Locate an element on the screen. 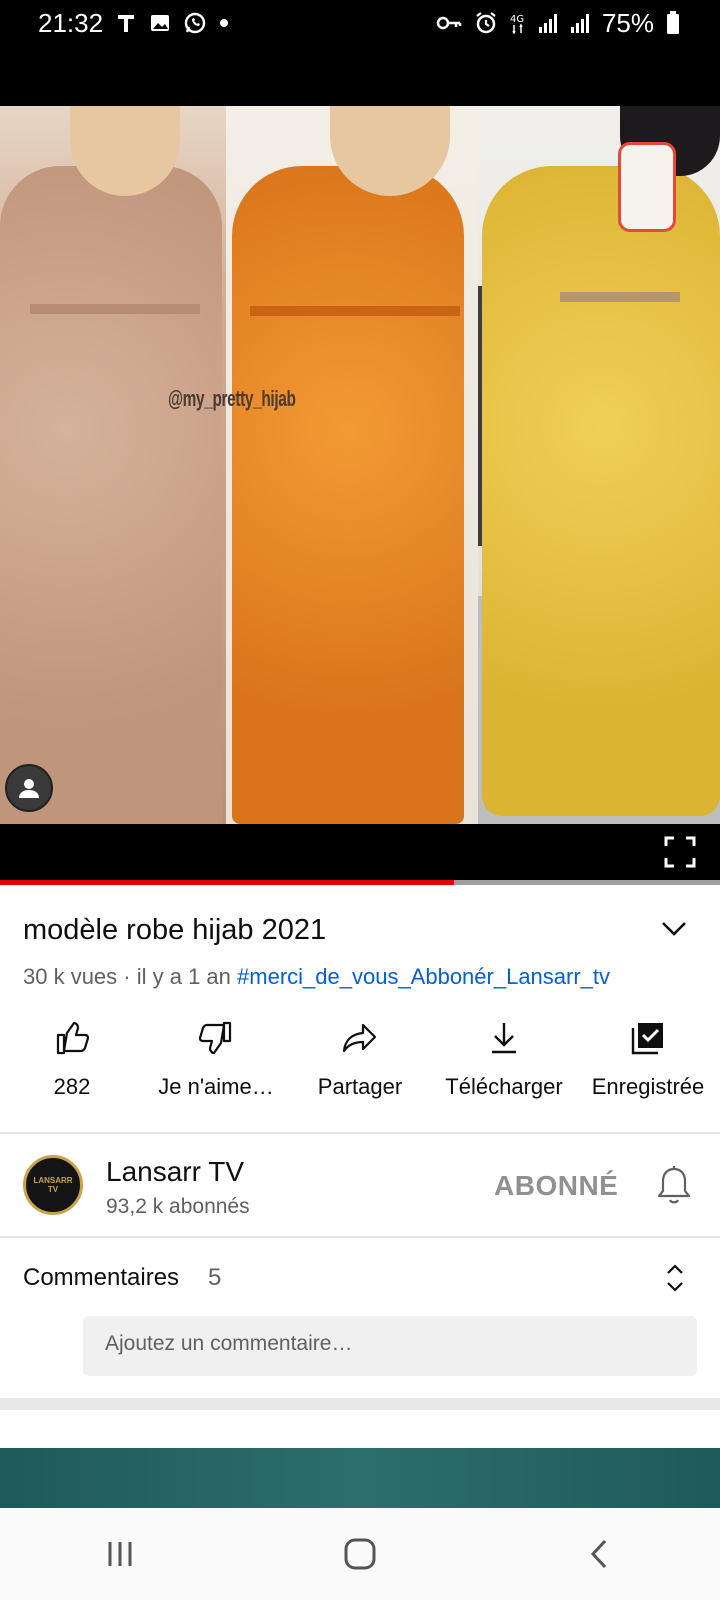  save-button: Enregistrée is located at coordinates (648, 1068).